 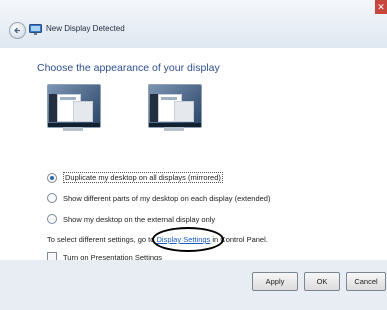 I want to click on close-button: ✕, so click(x=381, y=7).